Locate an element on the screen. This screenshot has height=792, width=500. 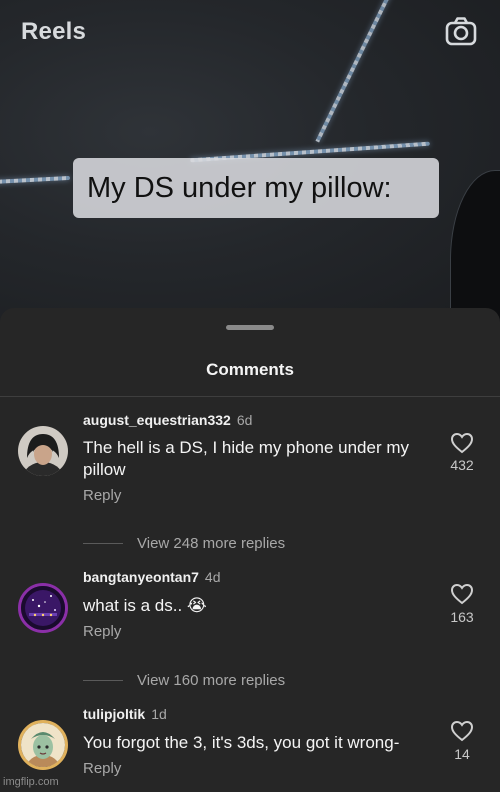
comment-timestamp: 1d is located at coordinates (159, 714).